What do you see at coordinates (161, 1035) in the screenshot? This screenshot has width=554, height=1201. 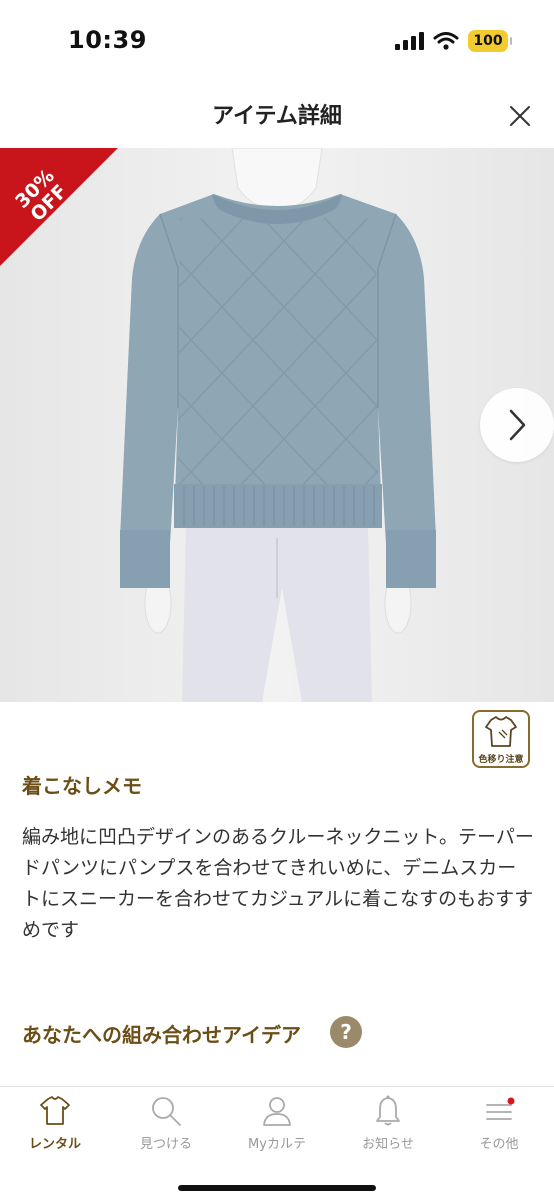 I see `ideas-title: あなたへの組み合わせアイデア` at bounding box center [161, 1035].